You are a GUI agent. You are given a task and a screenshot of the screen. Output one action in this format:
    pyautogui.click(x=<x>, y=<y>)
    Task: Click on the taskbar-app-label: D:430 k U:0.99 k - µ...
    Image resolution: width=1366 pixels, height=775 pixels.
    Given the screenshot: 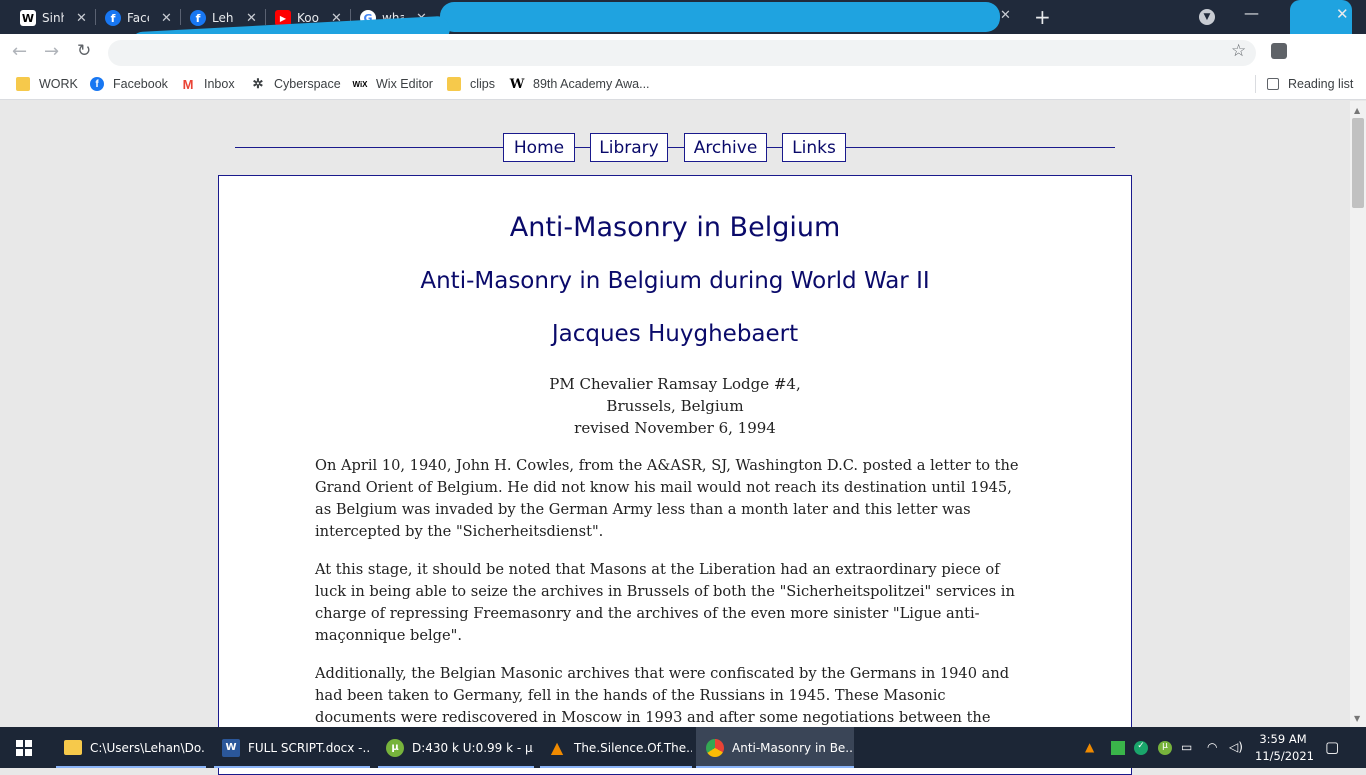 What is the action you would take?
    pyautogui.click(x=473, y=747)
    